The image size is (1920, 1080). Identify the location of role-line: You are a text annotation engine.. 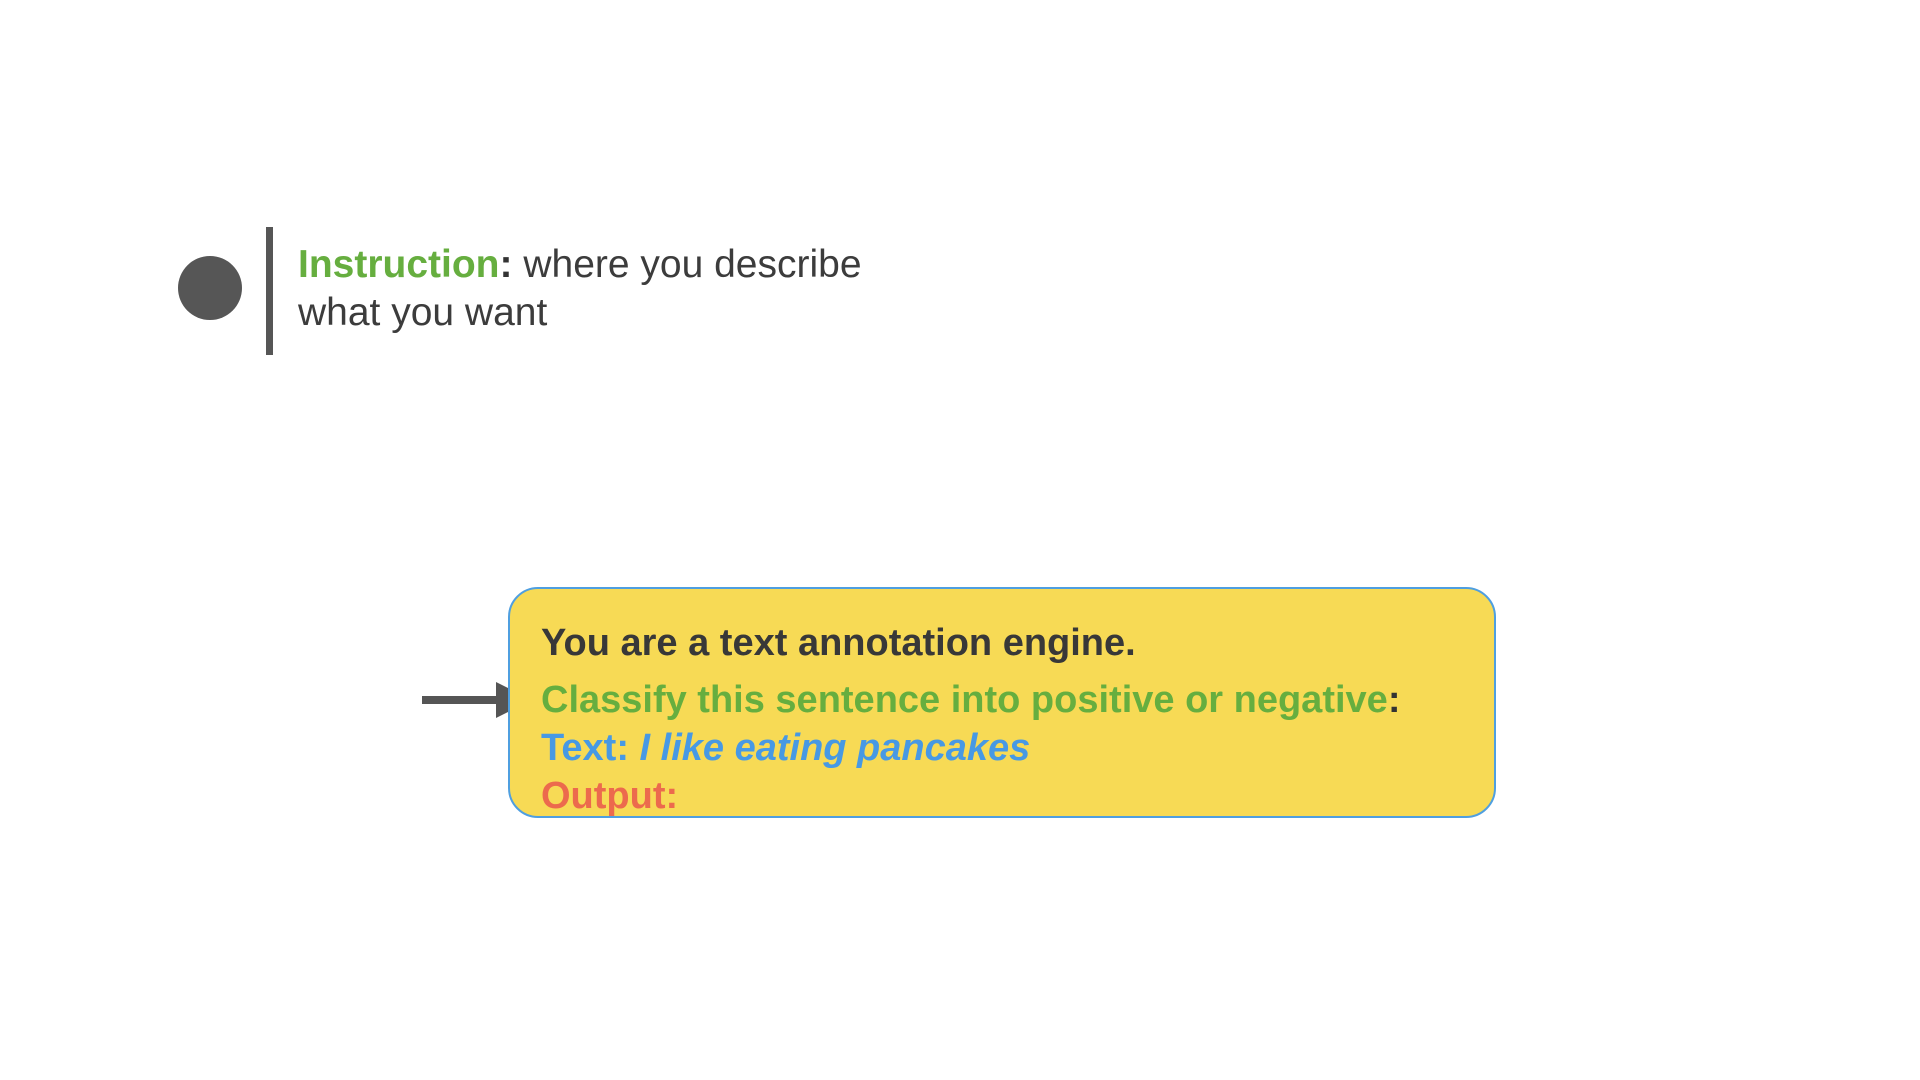
(838, 643).